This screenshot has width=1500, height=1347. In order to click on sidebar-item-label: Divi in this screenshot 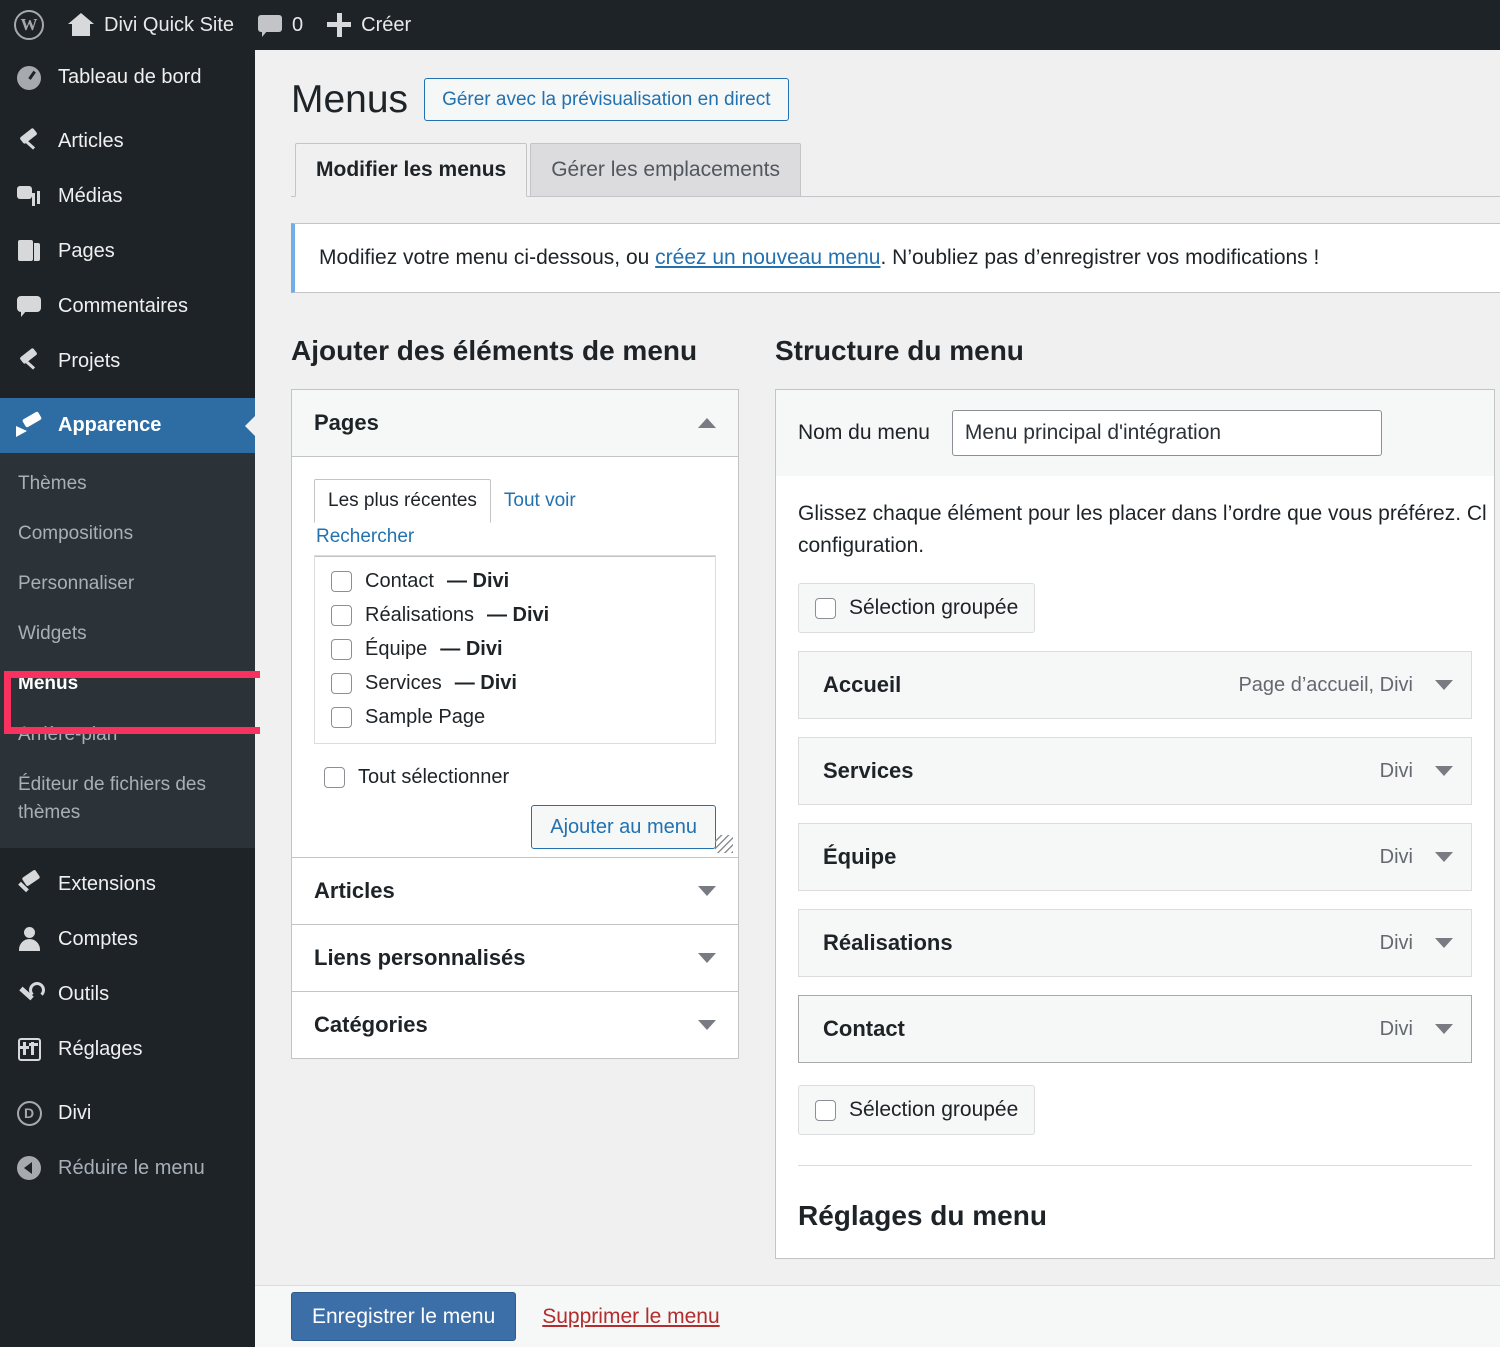, I will do `click(75, 1112)`.